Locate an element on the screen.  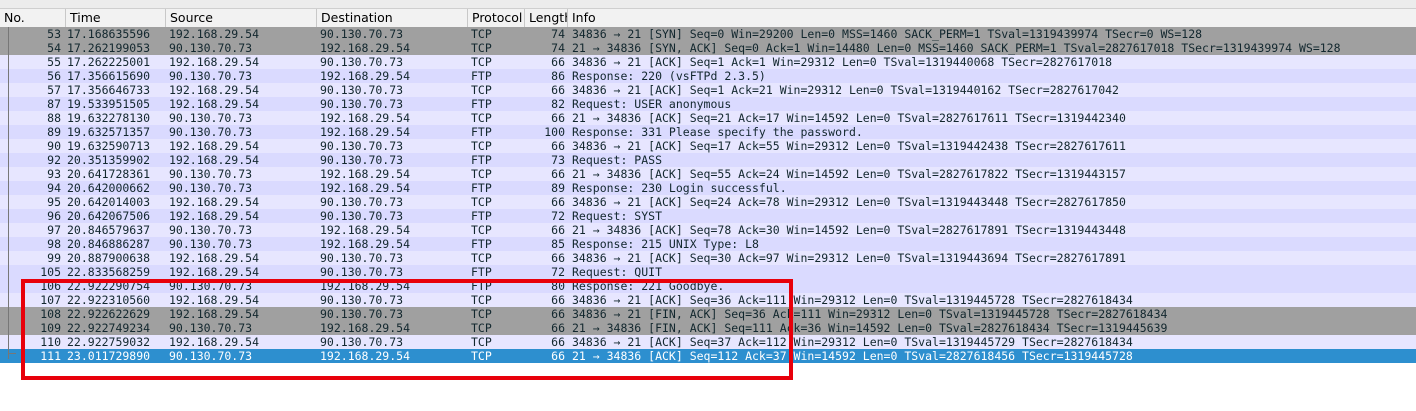
packet-info: Request: QUIT is located at coordinates (617, 272).